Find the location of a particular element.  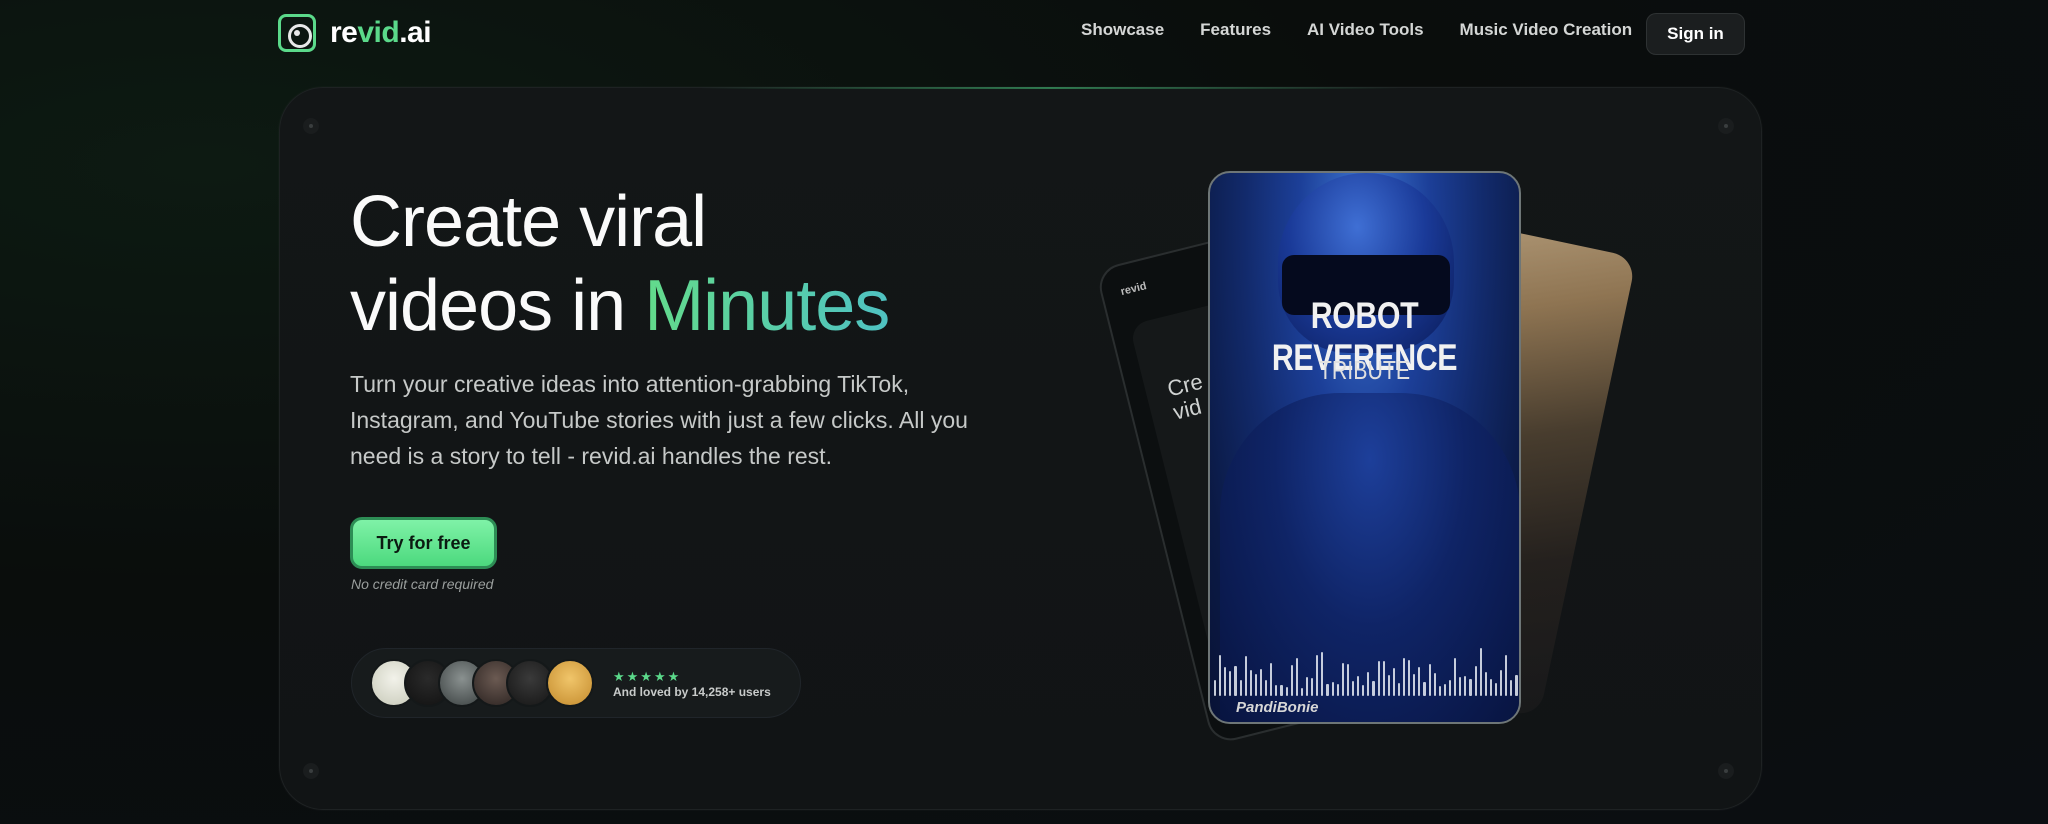

sign-in-button: Sign in is located at coordinates (1695, 34).